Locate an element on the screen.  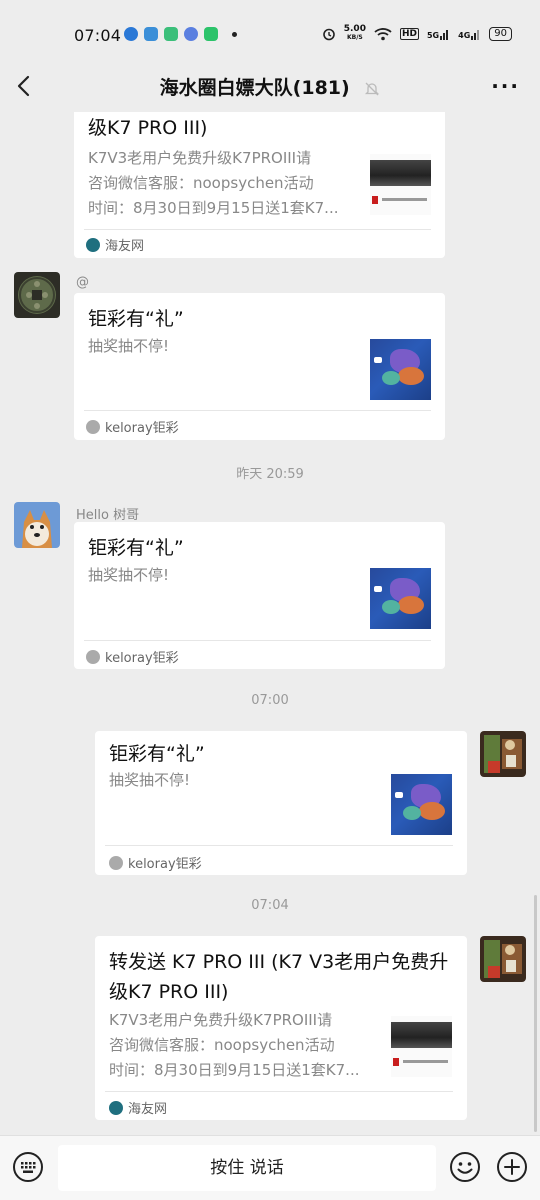
scrollbar is located at coordinates (535, 1013).